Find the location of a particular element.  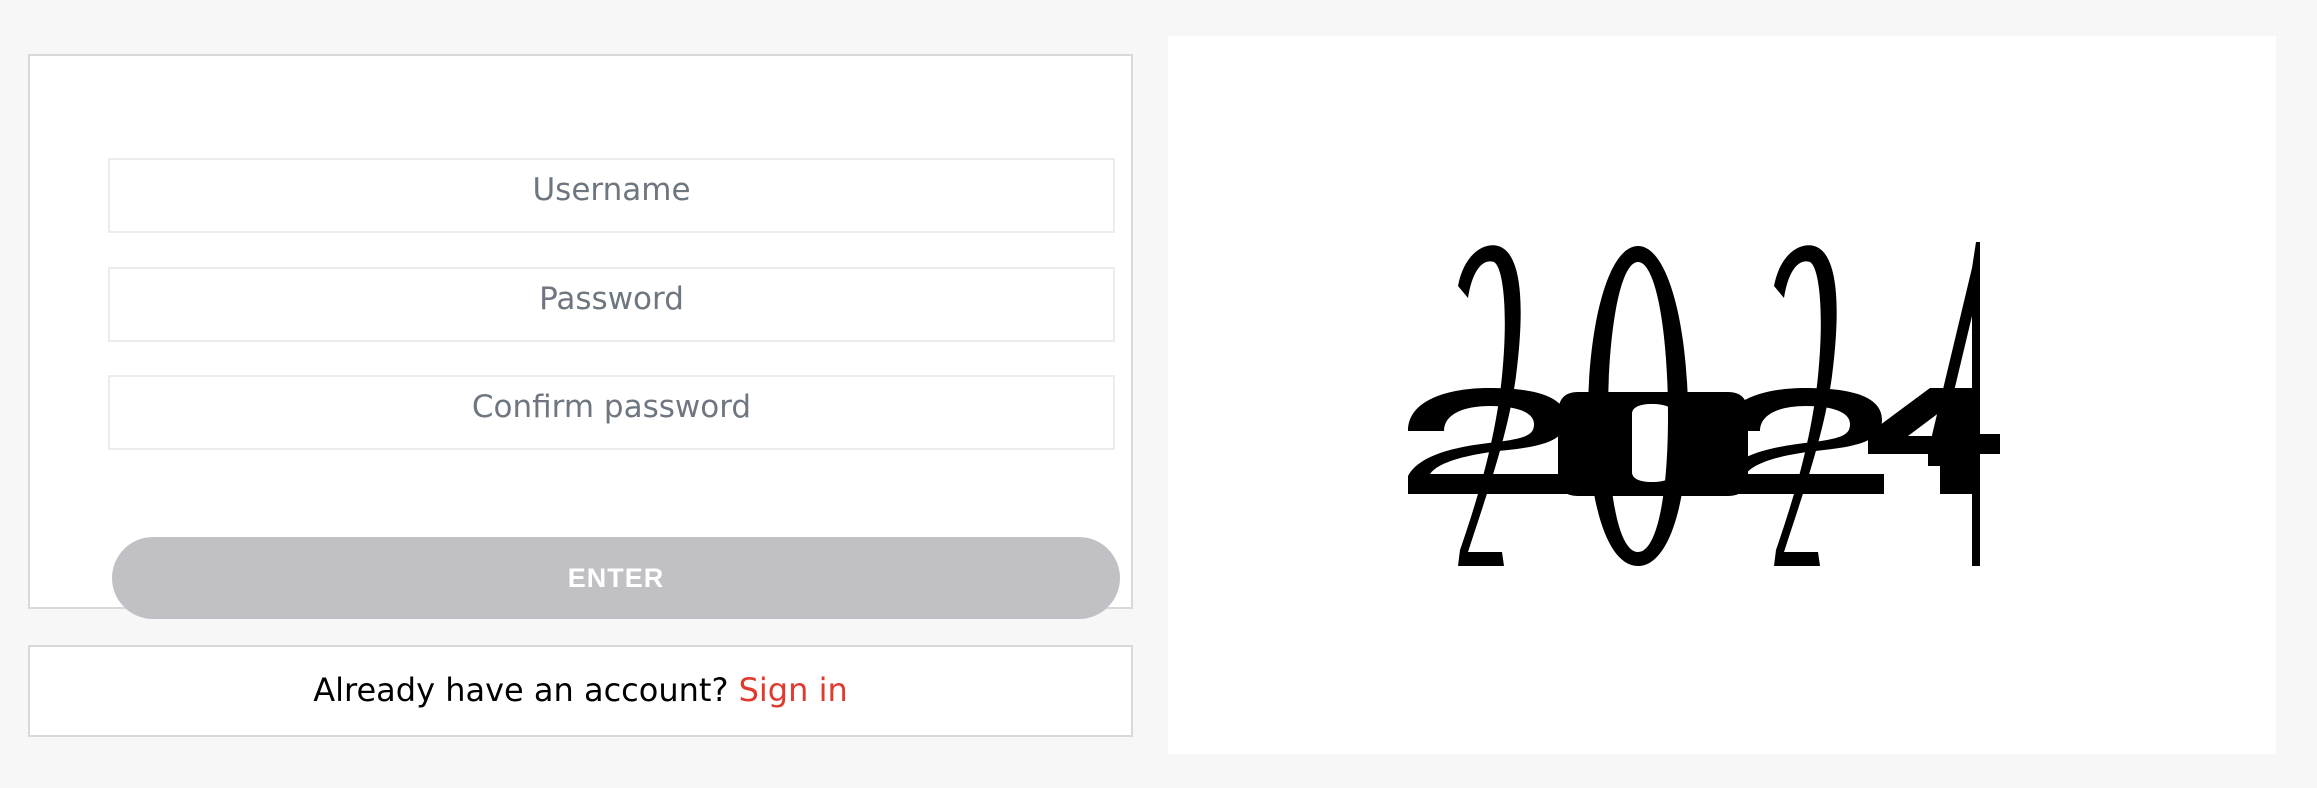

signin-prompt: Already have an account? is located at coordinates (526, 690).